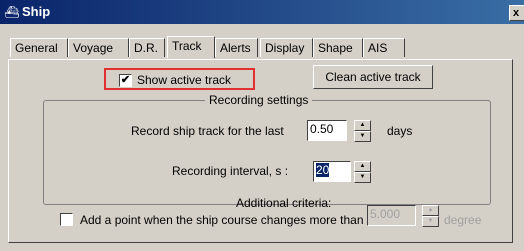 The height and width of the screenshot is (251, 524). I want to click on recording-interval-spinner: ▲ ▼, so click(362, 172).